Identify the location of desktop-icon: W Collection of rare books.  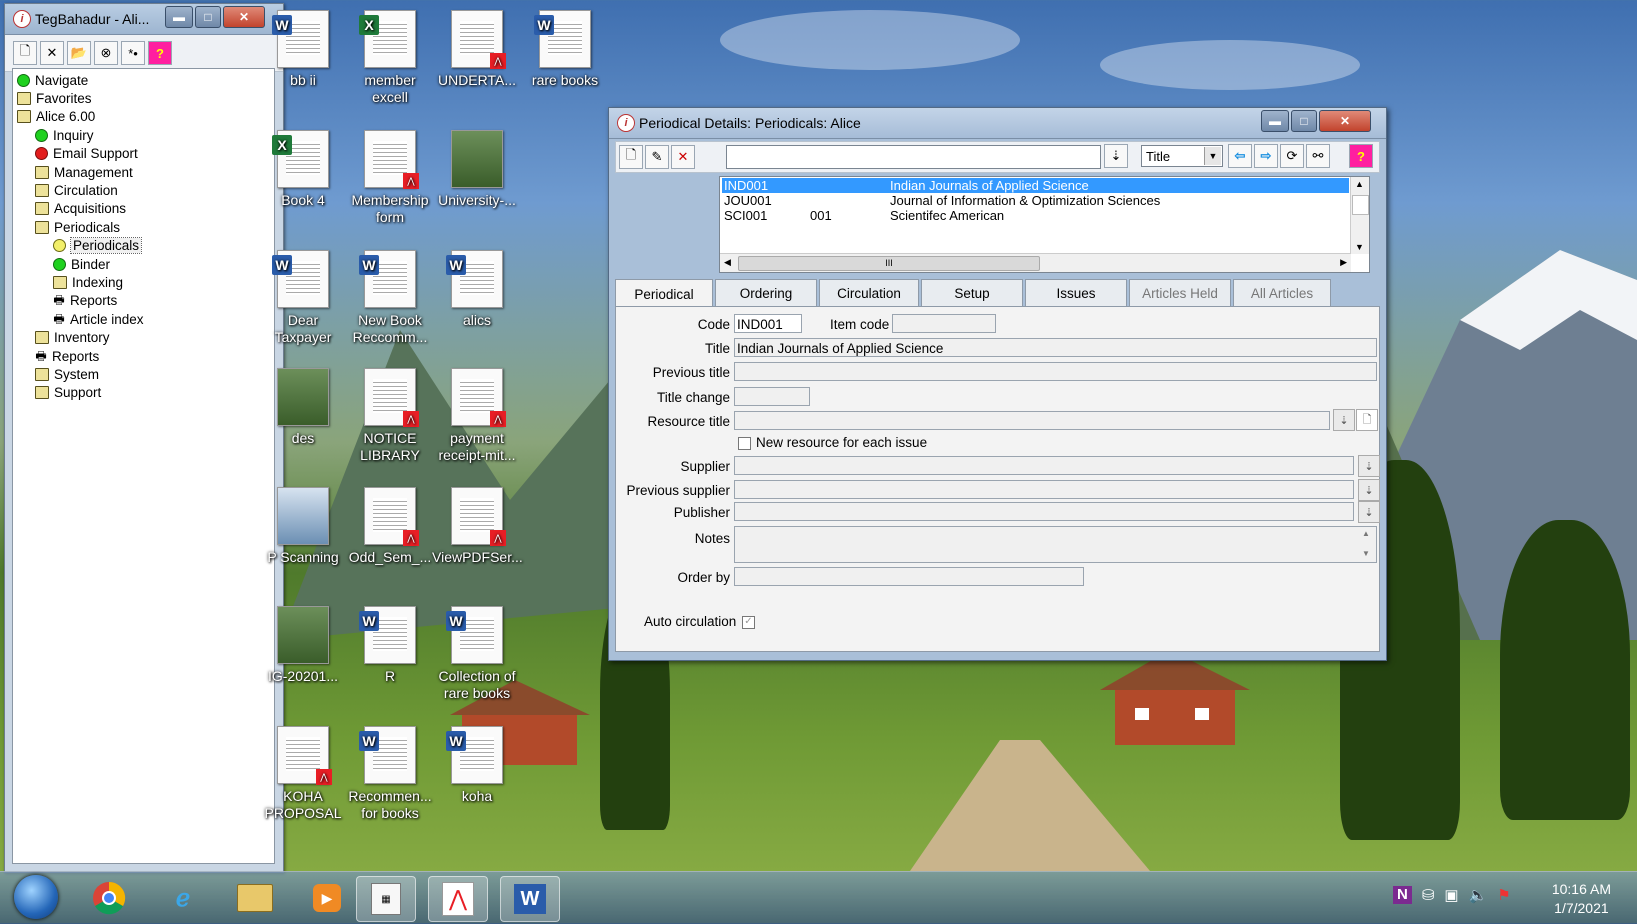
(477, 654).